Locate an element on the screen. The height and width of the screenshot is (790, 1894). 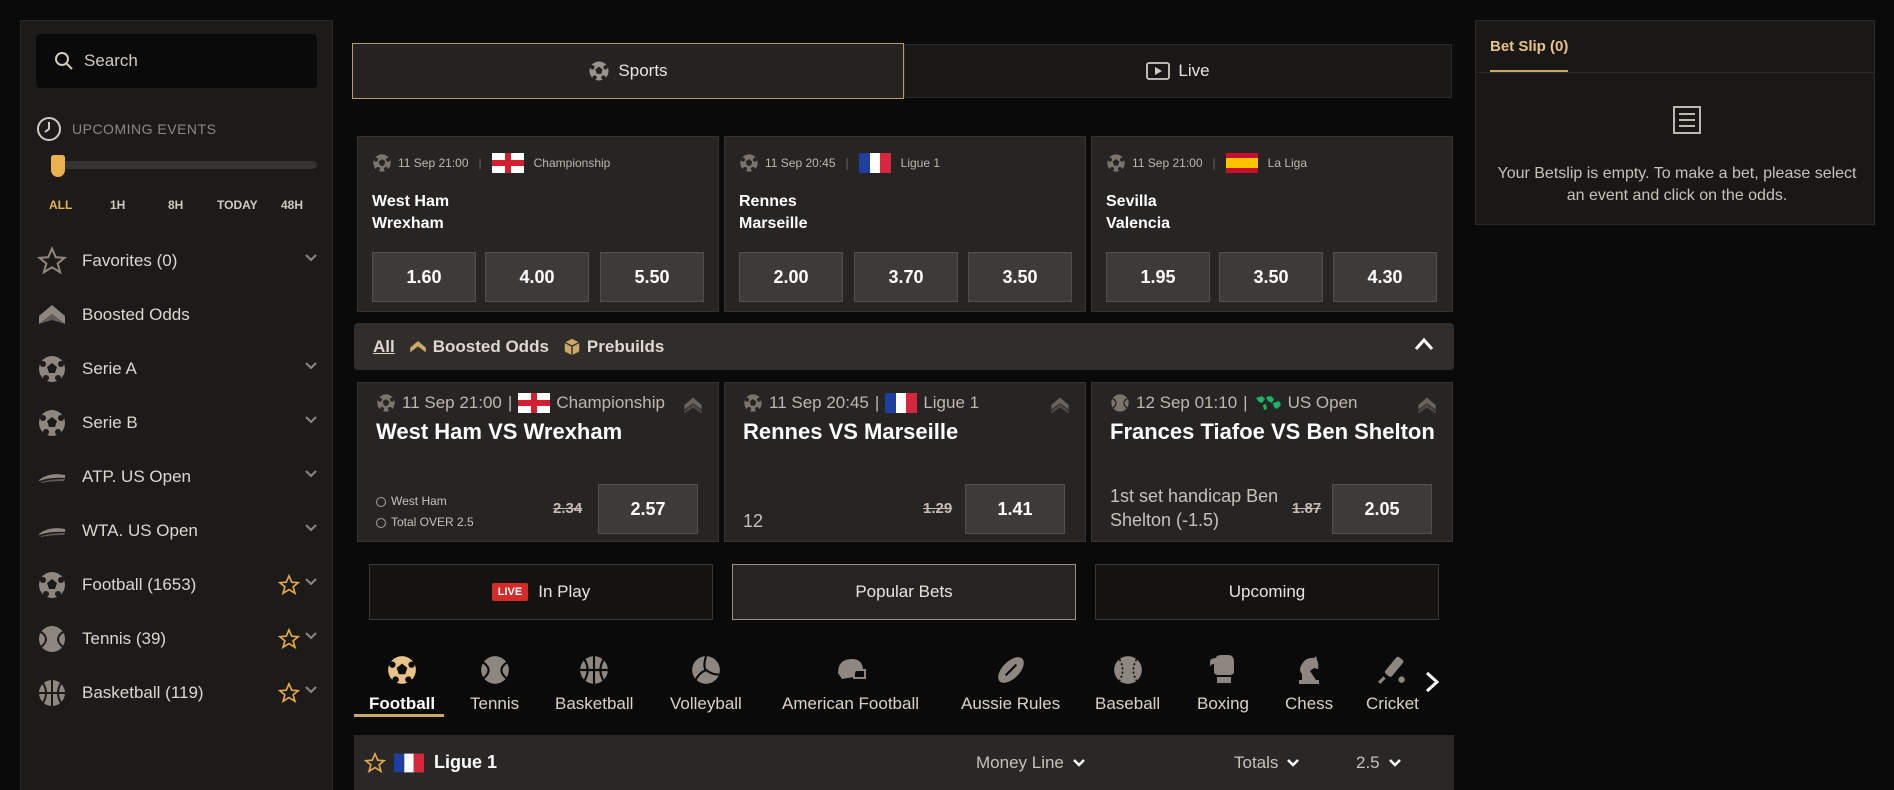
england-flag-icon is located at coordinates (534, 403).